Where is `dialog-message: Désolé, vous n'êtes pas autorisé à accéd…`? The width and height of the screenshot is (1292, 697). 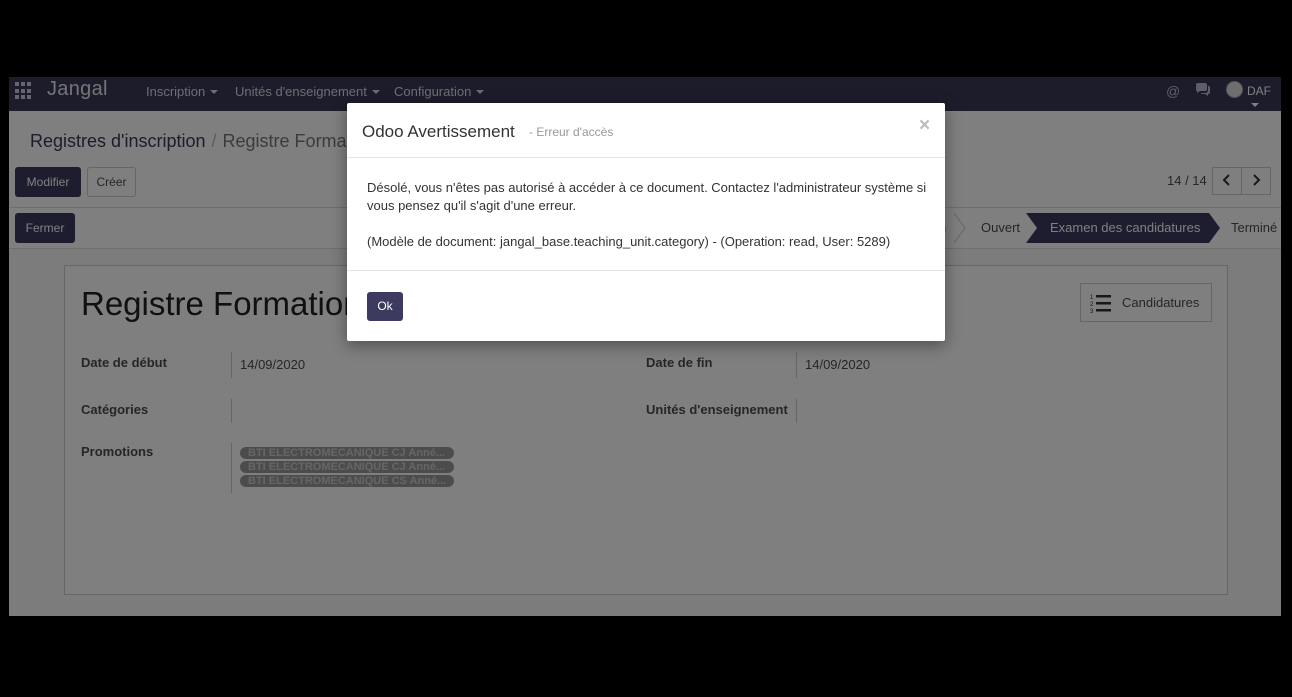 dialog-message: Désolé, vous n'êtes pas autorisé à accéd… is located at coordinates (647, 196).